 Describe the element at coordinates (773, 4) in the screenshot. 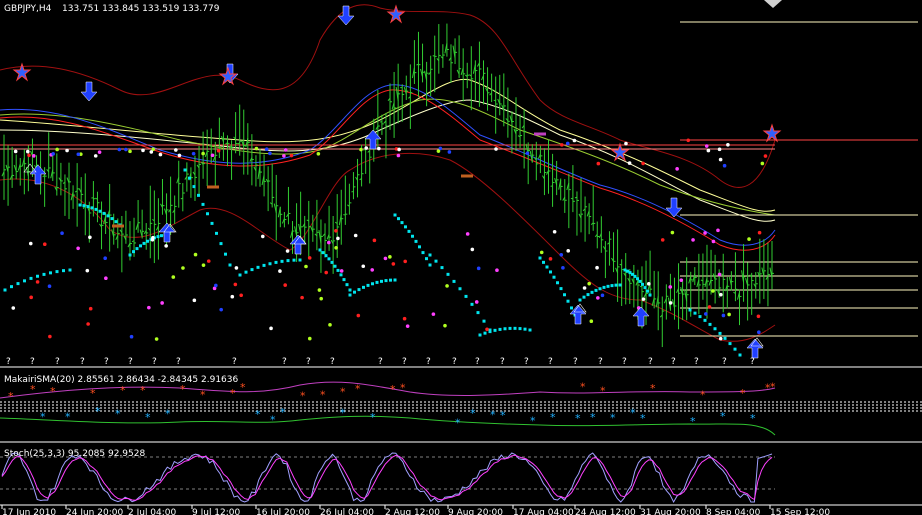

I see `chart-shift-icon` at that location.